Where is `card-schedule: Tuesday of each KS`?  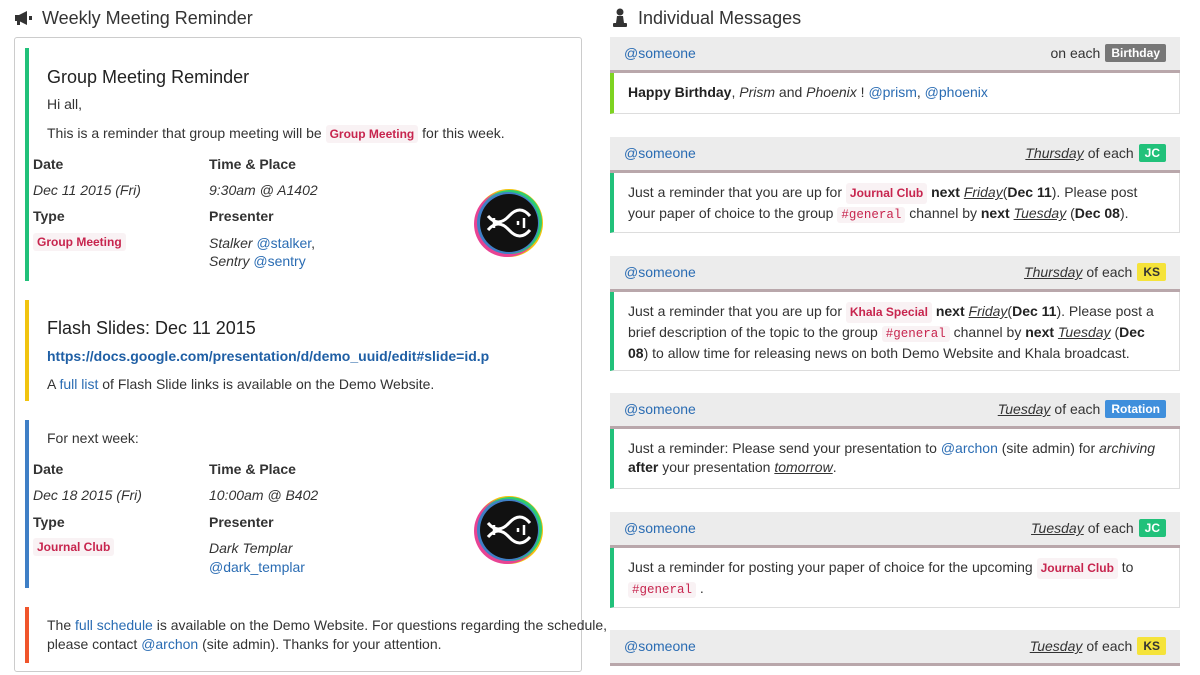
card-schedule: Tuesday of each KS is located at coordinates (1098, 646).